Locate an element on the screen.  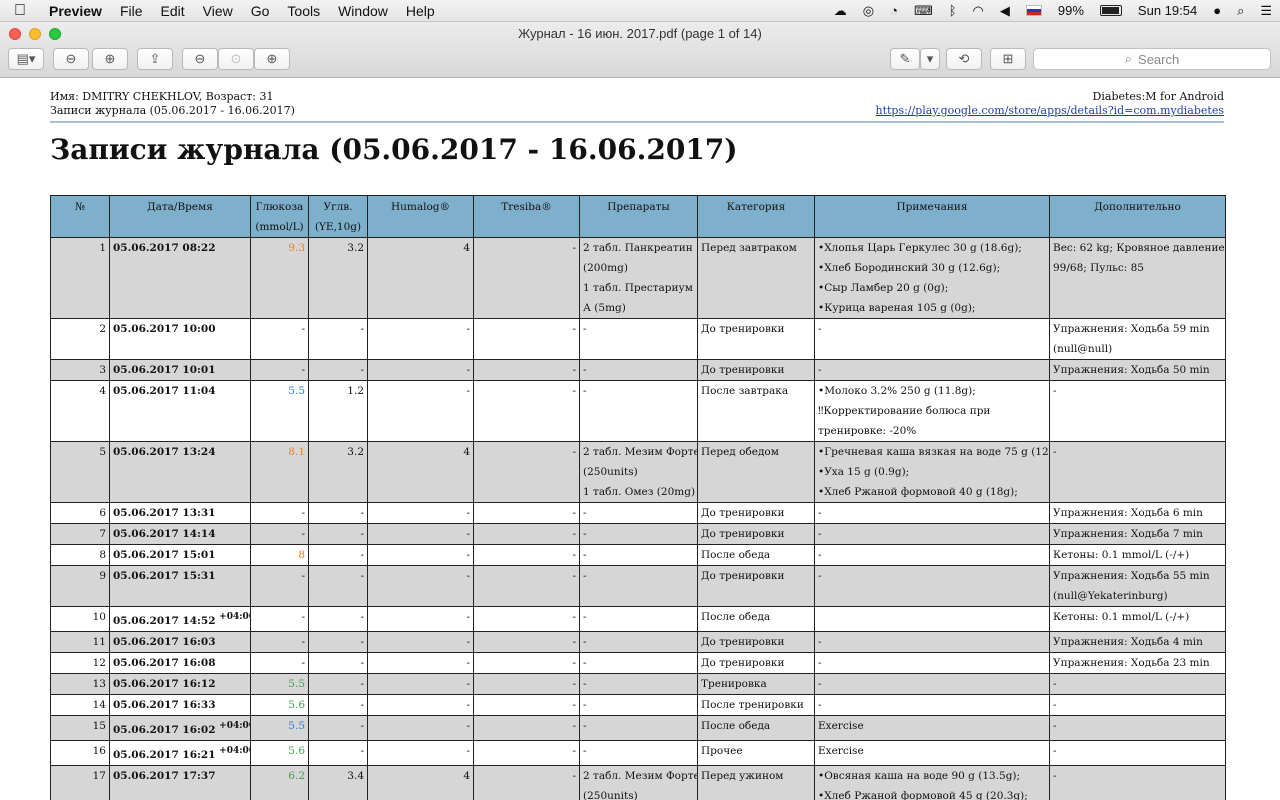
table-row: 13 05.06.2017 16:12 5.5- - - - Тренировка - - is located at coordinates (638, 684).